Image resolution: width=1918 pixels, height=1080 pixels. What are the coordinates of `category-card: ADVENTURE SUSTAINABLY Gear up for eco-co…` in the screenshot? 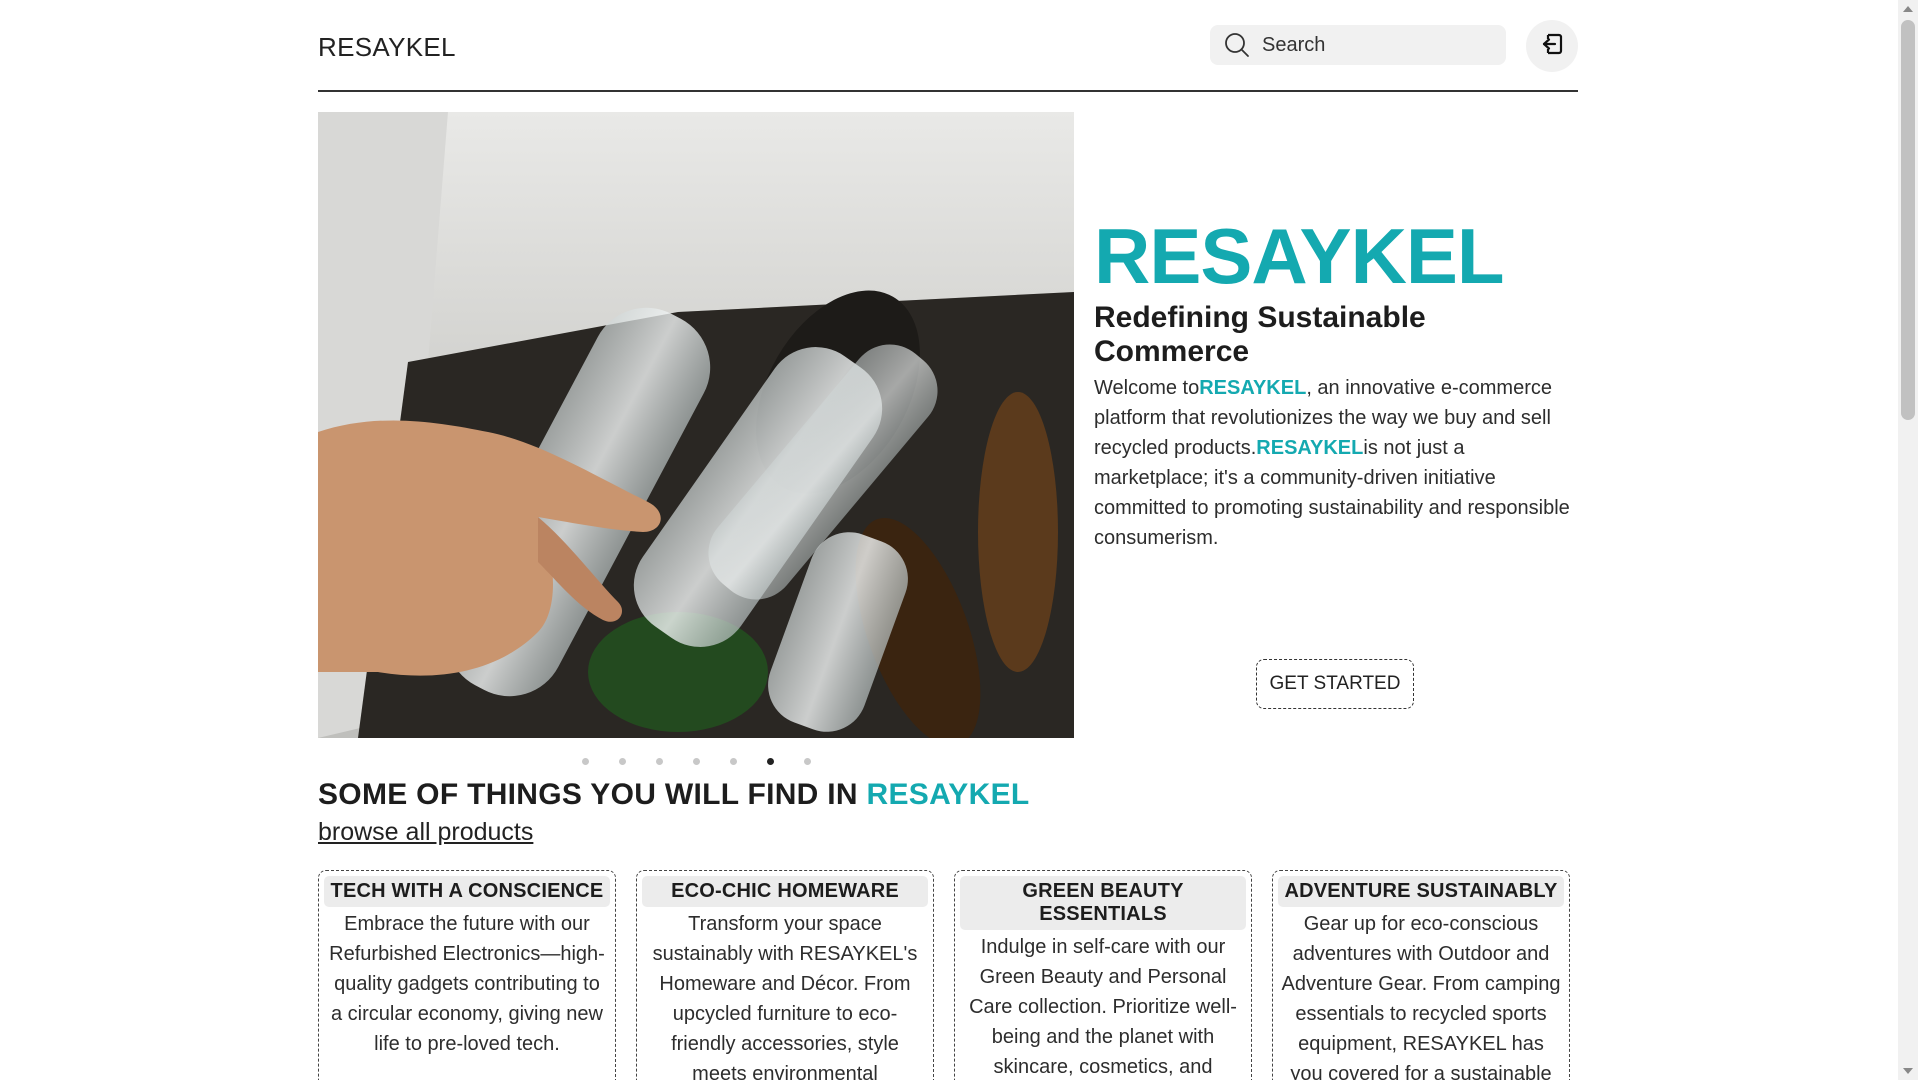 It's located at (1421, 975).